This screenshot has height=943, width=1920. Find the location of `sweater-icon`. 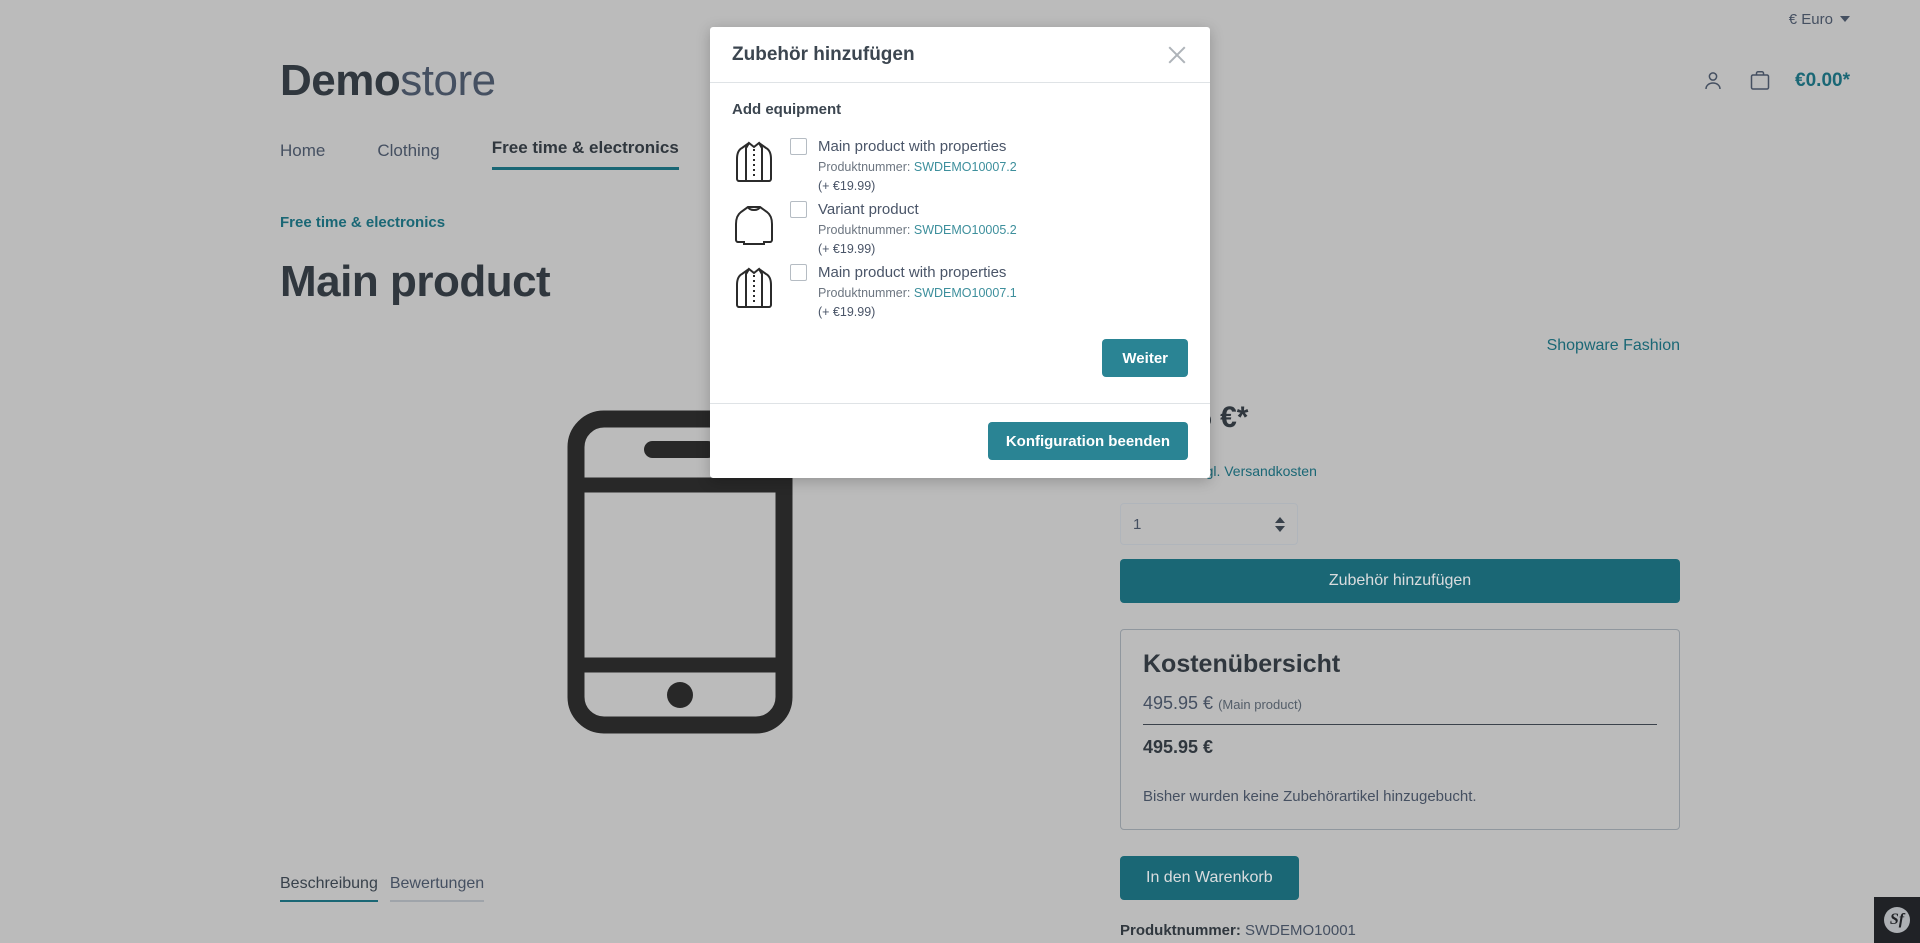

sweater-icon is located at coordinates (754, 225).